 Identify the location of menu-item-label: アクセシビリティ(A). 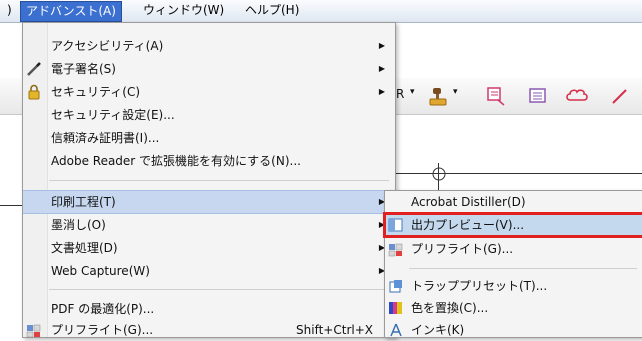
(107, 46).